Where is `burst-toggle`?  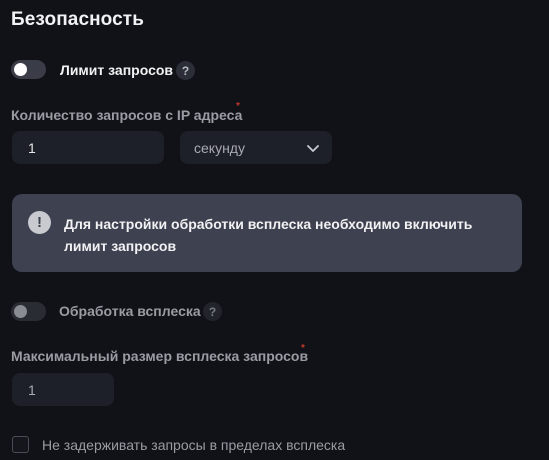
burst-toggle is located at coordinates (28, 311).